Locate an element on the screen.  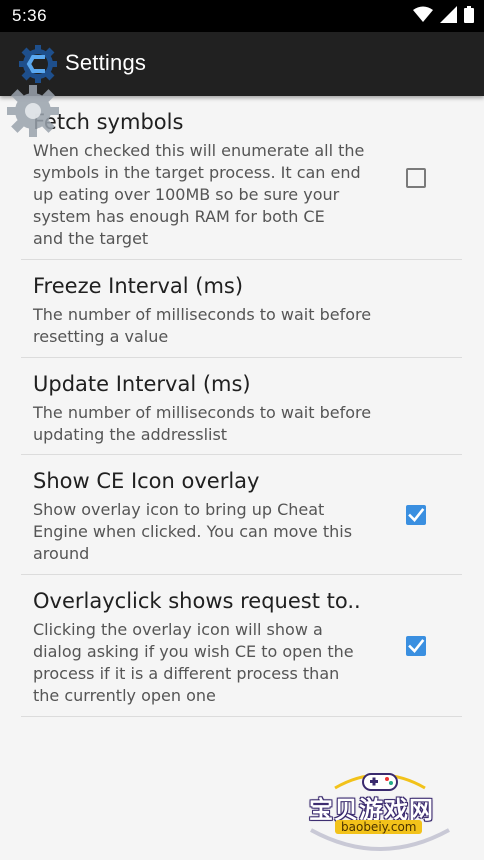
pref-title: Freeze Interval (ms) is located at coordinates (138, 286).